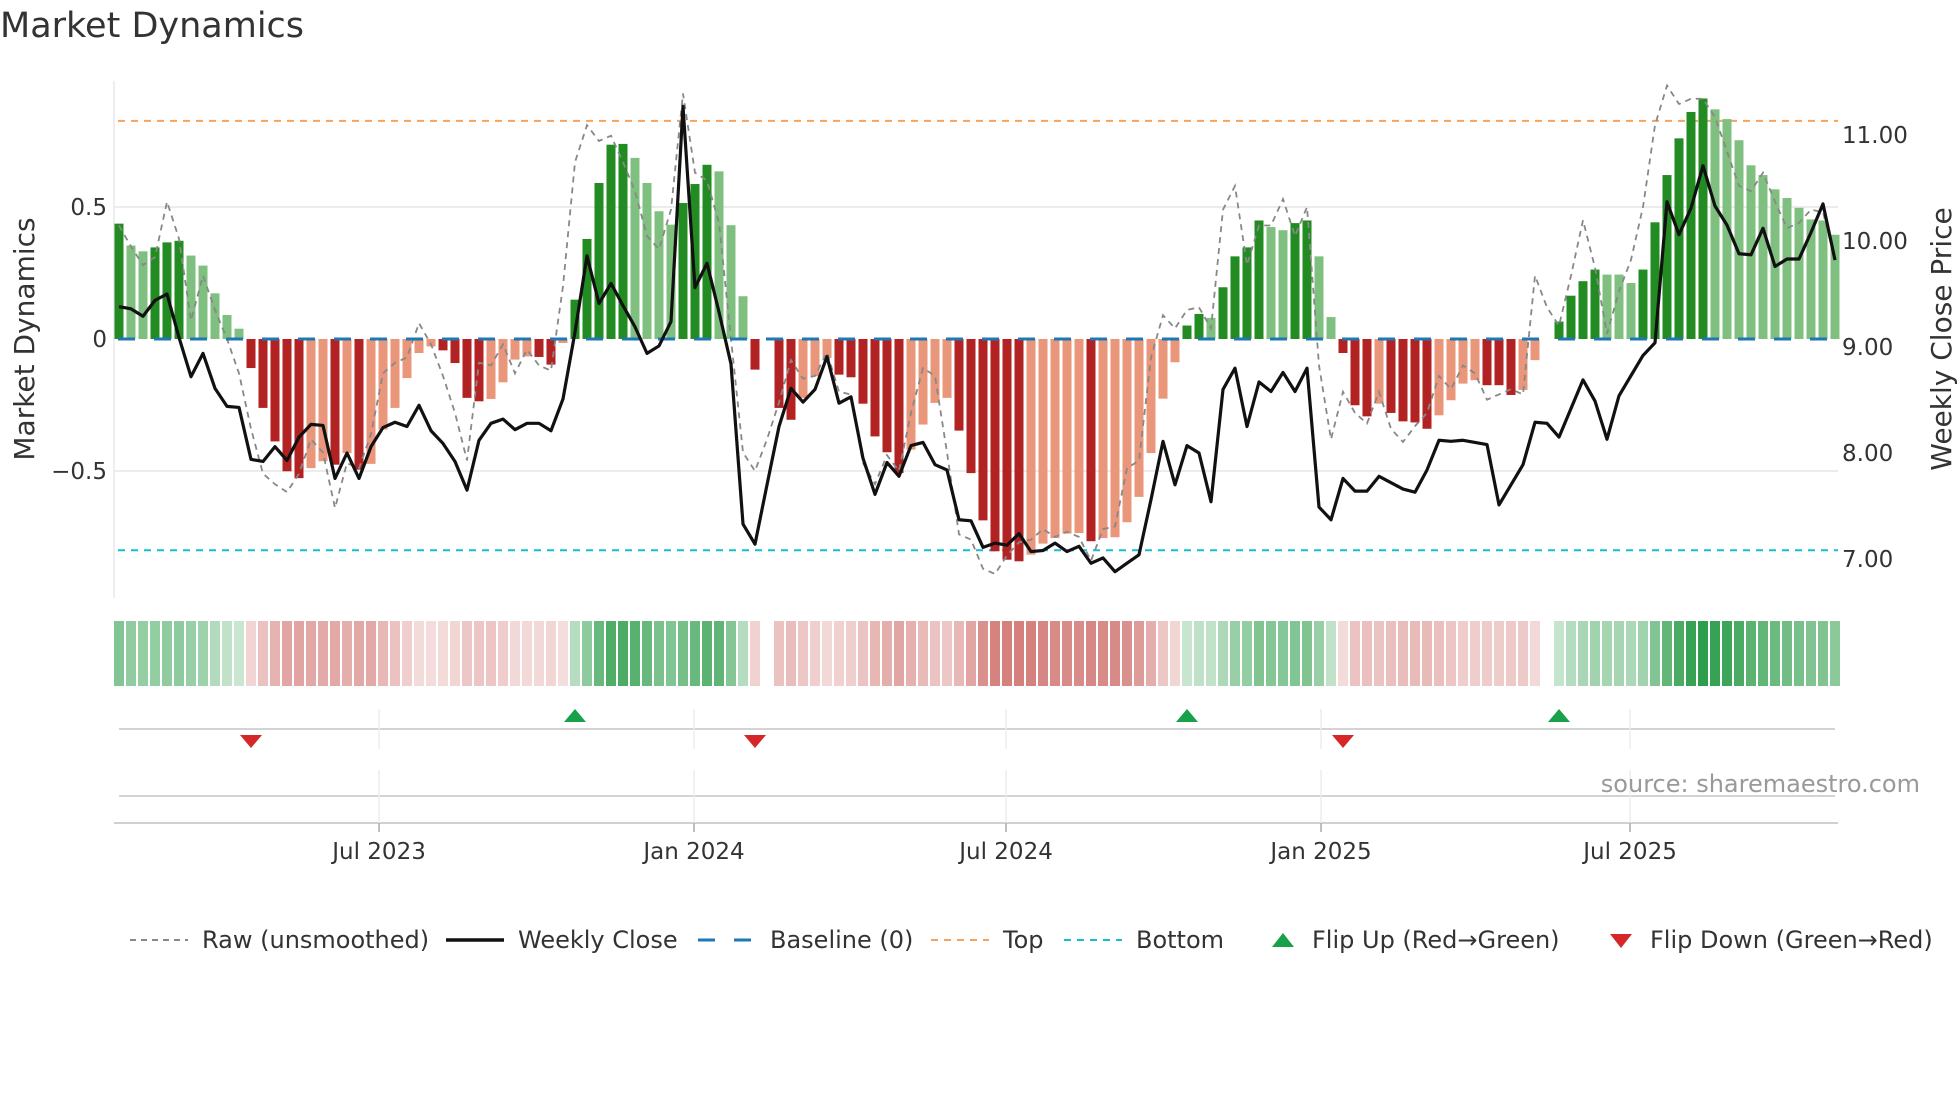  Describe the element at coordinates (727, 940) in the screenshot. I see `baseline-legend-swatch-icon` at that location.